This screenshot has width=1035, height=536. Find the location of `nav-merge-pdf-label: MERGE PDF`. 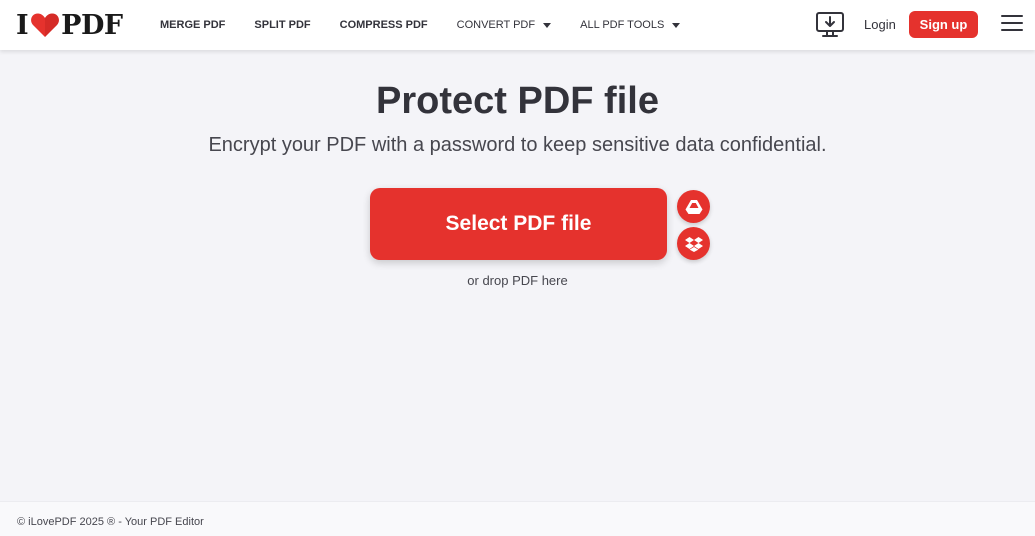

nav-merge-pdf-label: MERGE PDF is located at coordinates (193, 25).